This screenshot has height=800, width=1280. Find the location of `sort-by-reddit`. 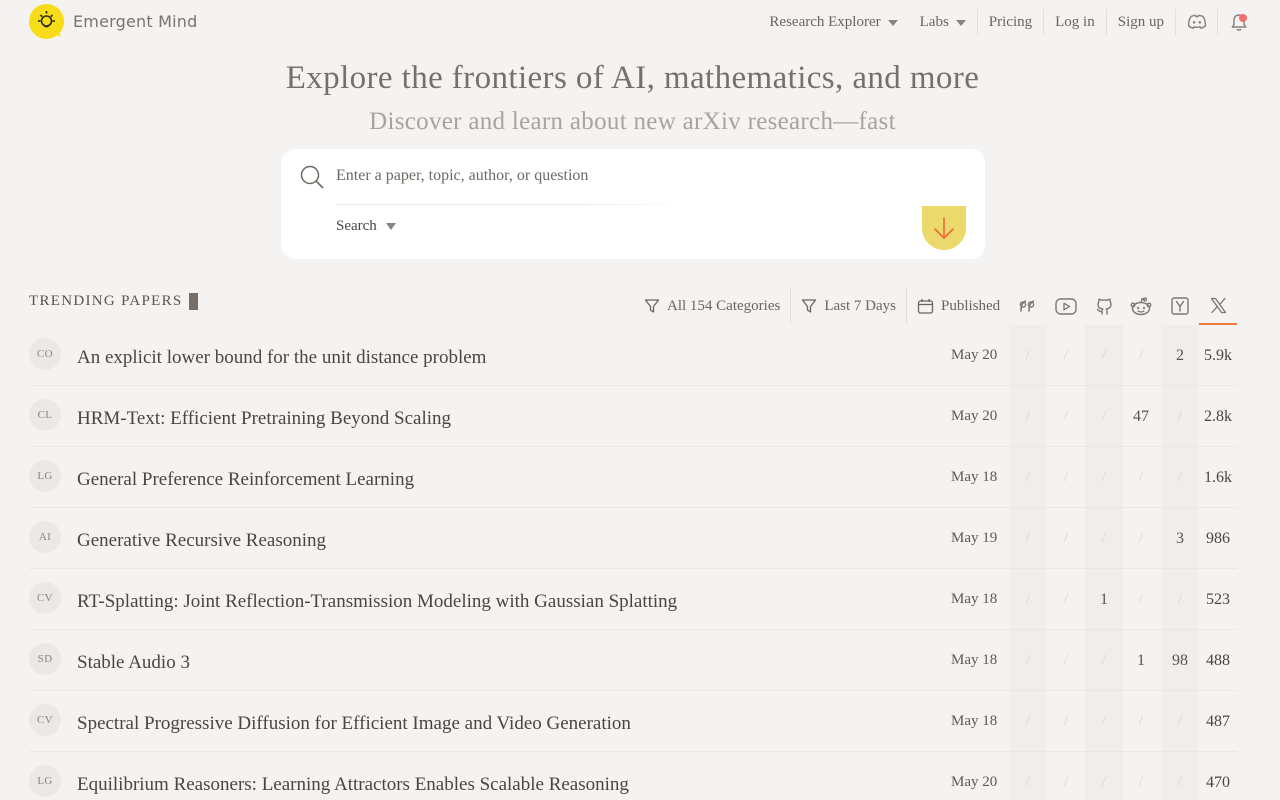

sort-by-reddit is located at coordinates (1141, 306).